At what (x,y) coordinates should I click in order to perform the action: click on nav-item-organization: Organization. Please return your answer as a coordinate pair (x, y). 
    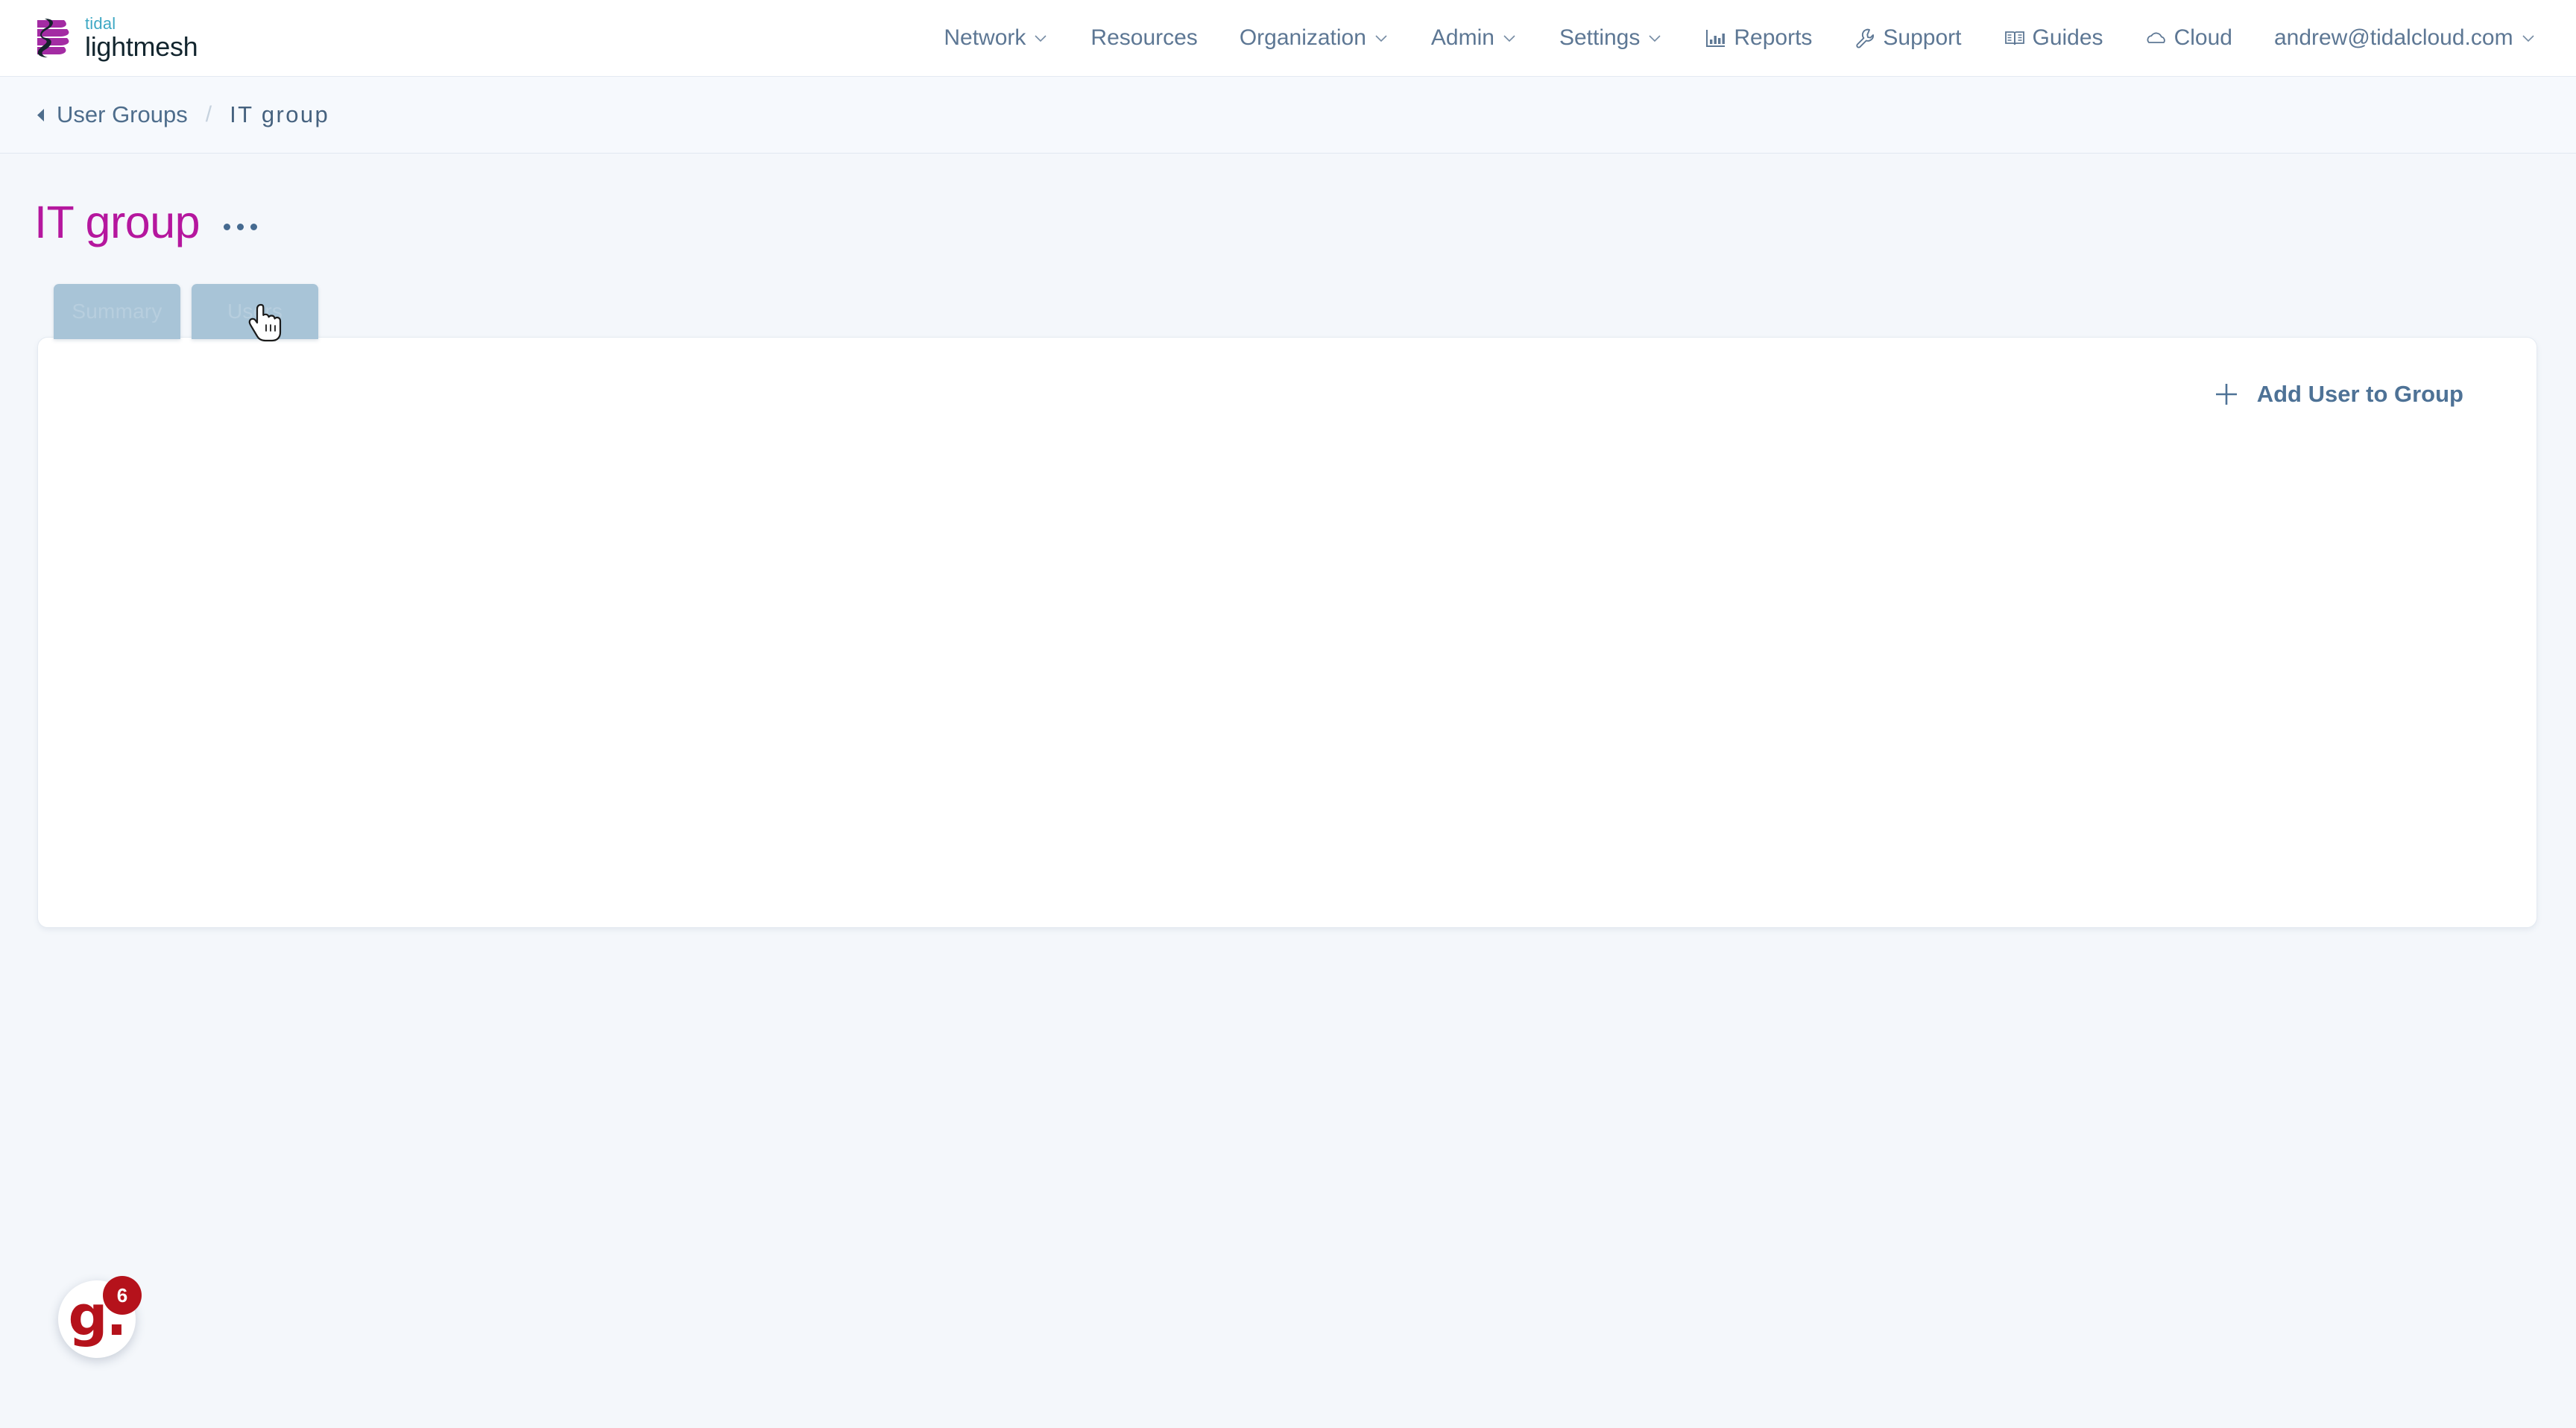
    Looking at the image, I should click on (1315, 38).